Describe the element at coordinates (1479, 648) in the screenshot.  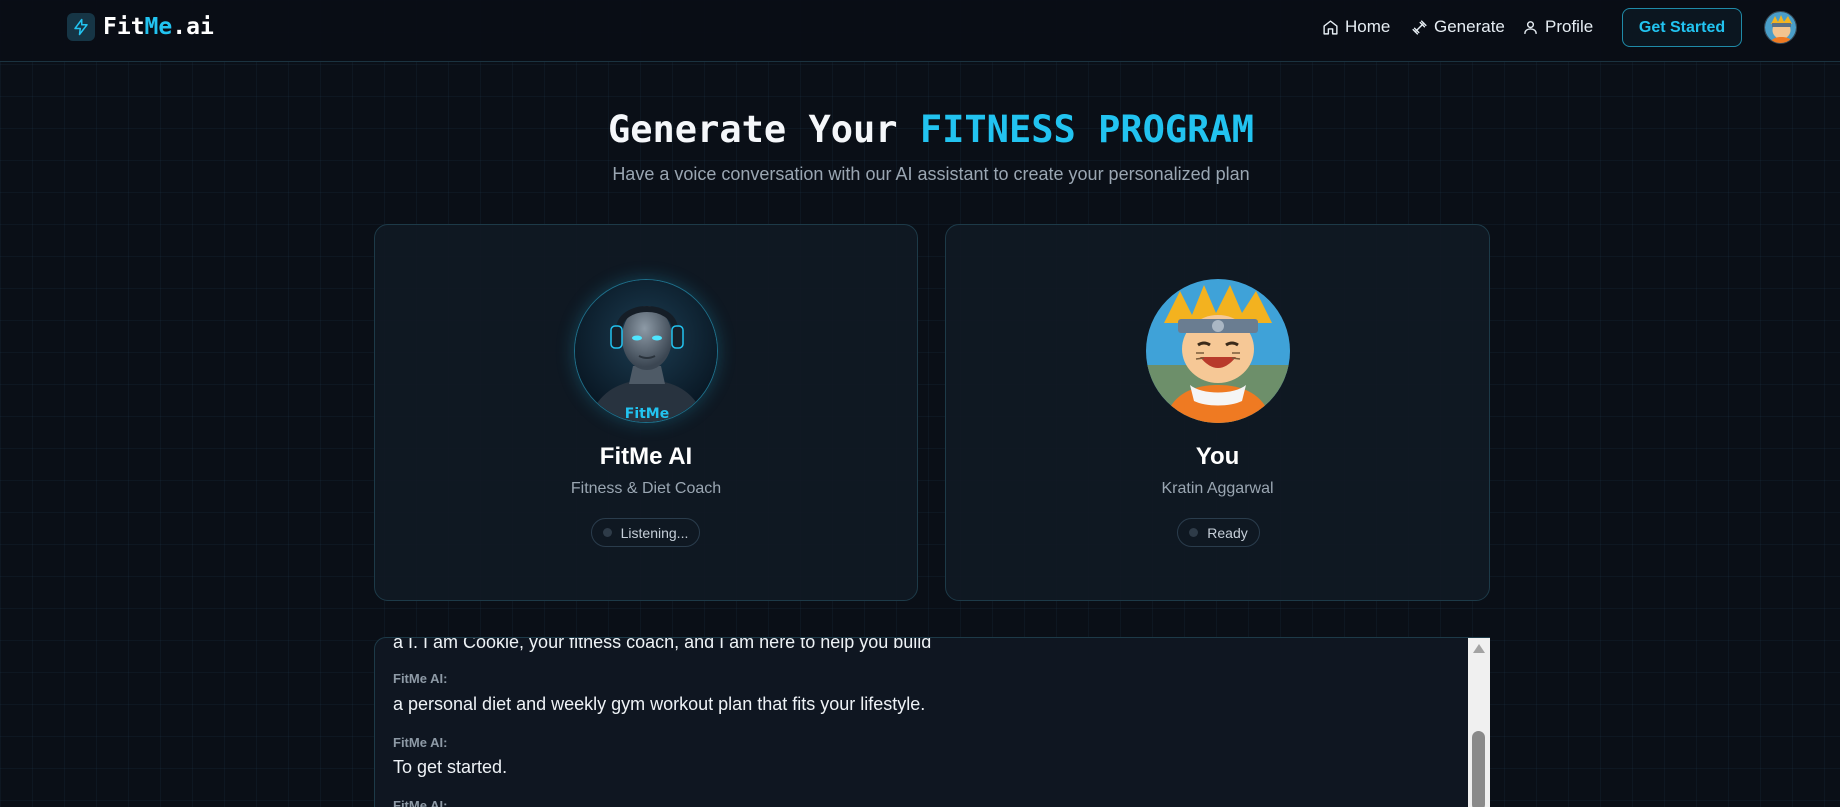
I see `scroll-up-arrow-icon` at that location.